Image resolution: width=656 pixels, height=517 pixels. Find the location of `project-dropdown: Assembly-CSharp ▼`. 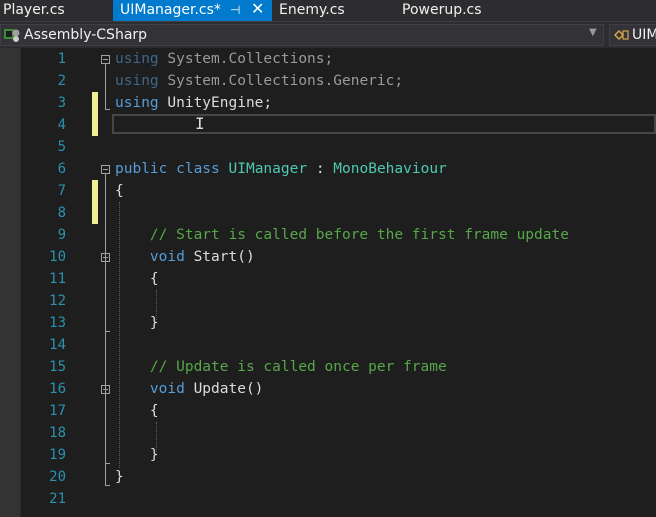

project-dropdown: Assembly-CSharp ▼ is located at coordinates (302, 35).